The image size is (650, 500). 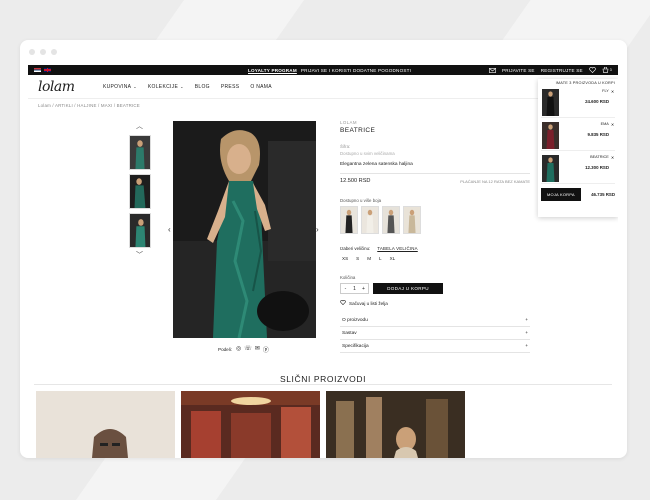 What do you see at coordinates (139, 256) in the screenshot?
I see `chevron-down-icon: ﹀` at bounding box center [139, 256].